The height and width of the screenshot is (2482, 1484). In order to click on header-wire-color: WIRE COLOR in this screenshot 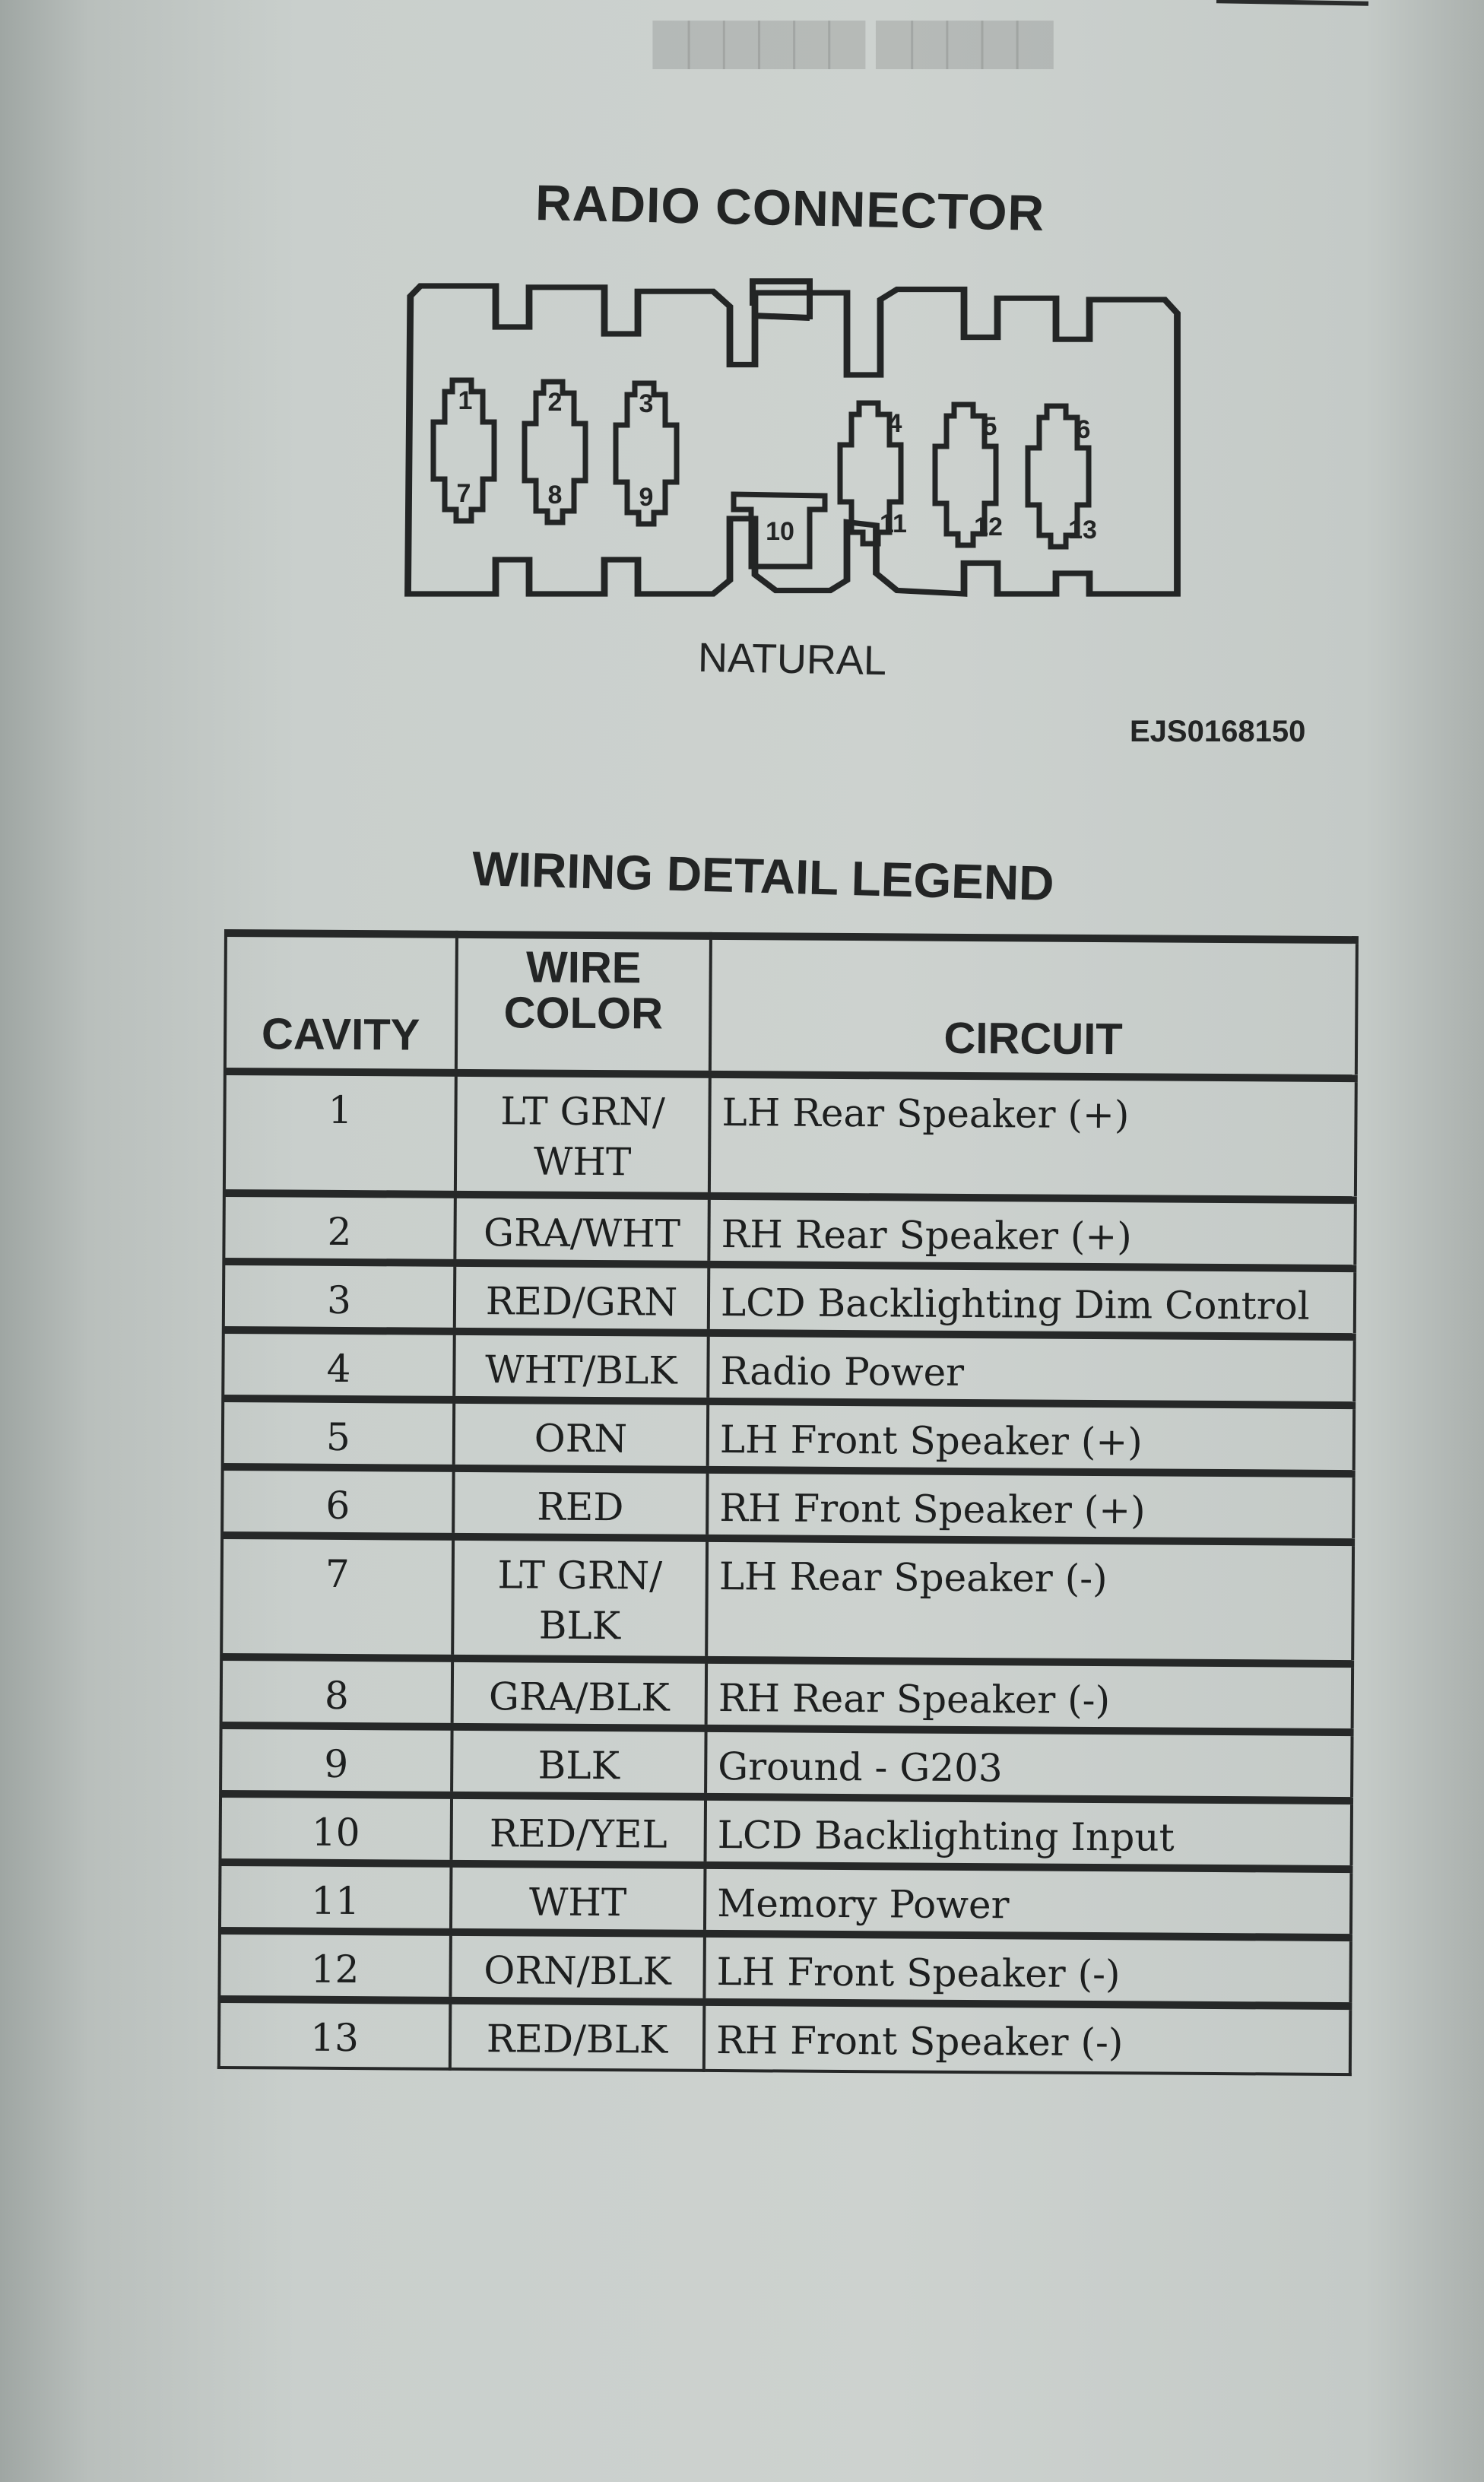, I will do `click(583, 1004)`.